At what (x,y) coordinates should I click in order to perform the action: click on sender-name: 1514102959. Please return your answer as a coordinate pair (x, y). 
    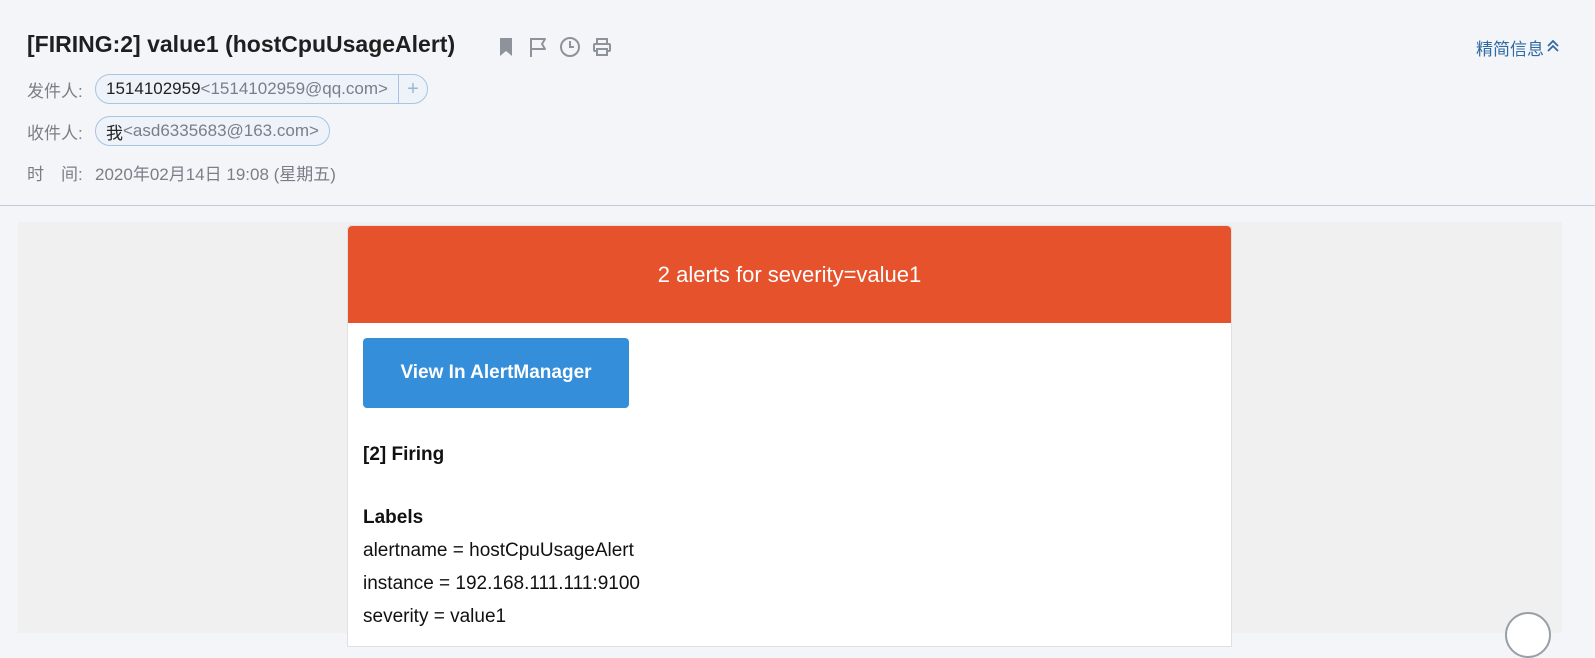
    Looking at the image, I should click on (153, 88).